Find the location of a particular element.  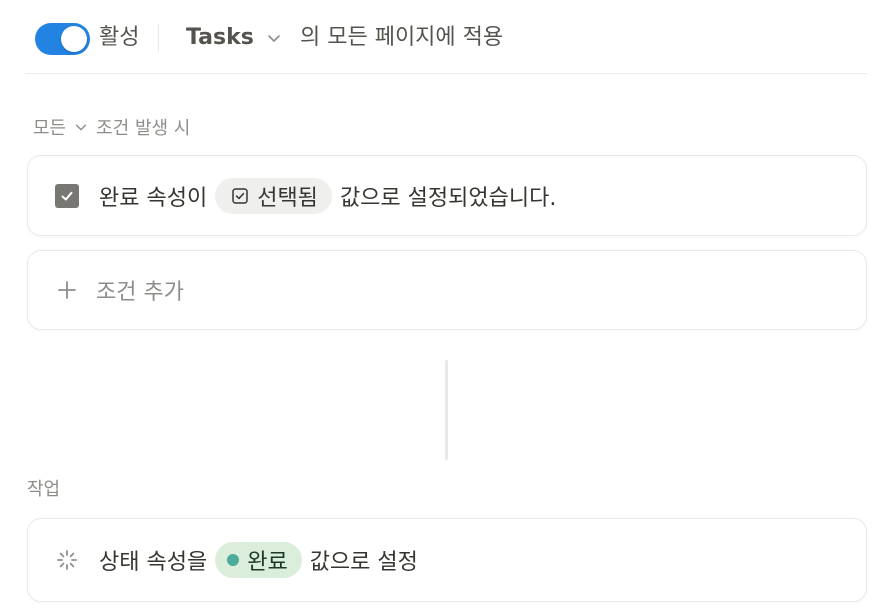

action-value-pill: 완료 is located at coordinates (258, 560).